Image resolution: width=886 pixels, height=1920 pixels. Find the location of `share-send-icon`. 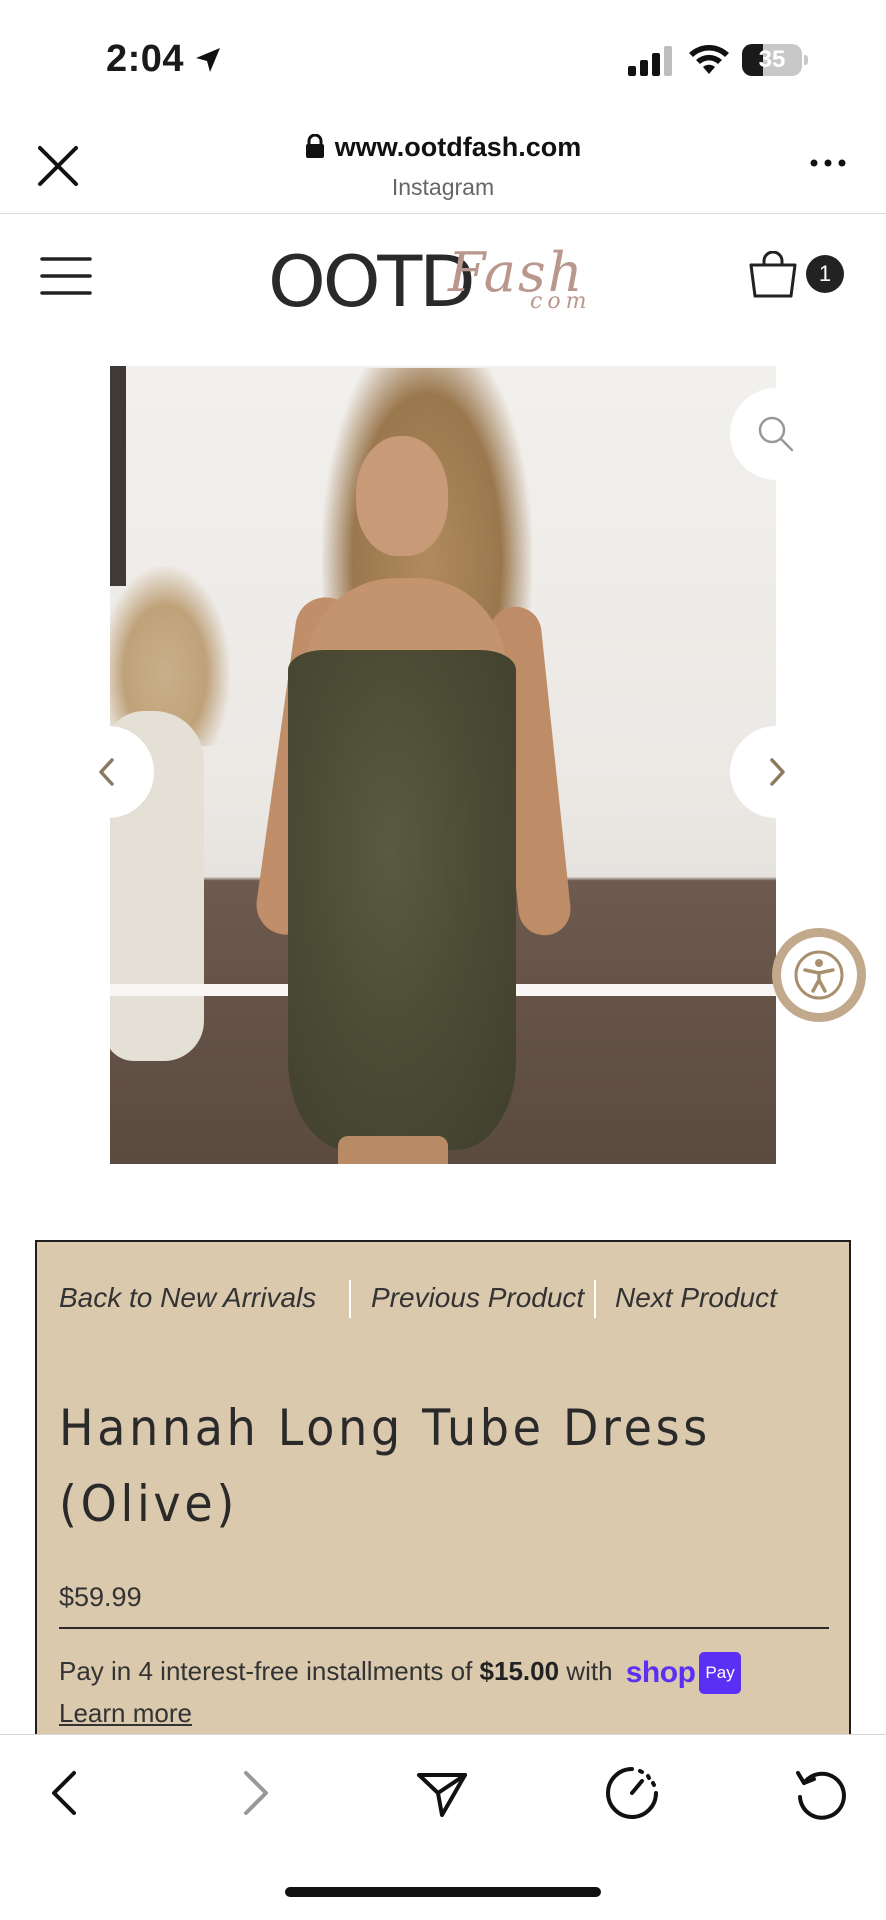

share-send-icon is located at coordinates (442, 1793).